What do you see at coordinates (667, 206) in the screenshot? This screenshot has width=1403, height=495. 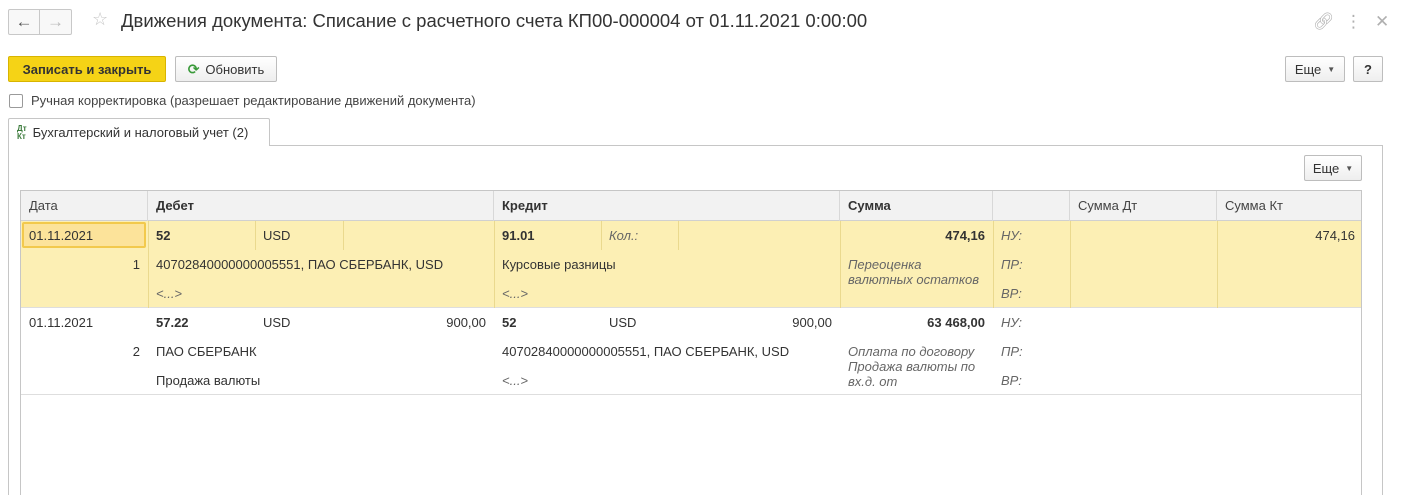 I see `col-credit-header: Кредит` at bounding box center [667, 206].